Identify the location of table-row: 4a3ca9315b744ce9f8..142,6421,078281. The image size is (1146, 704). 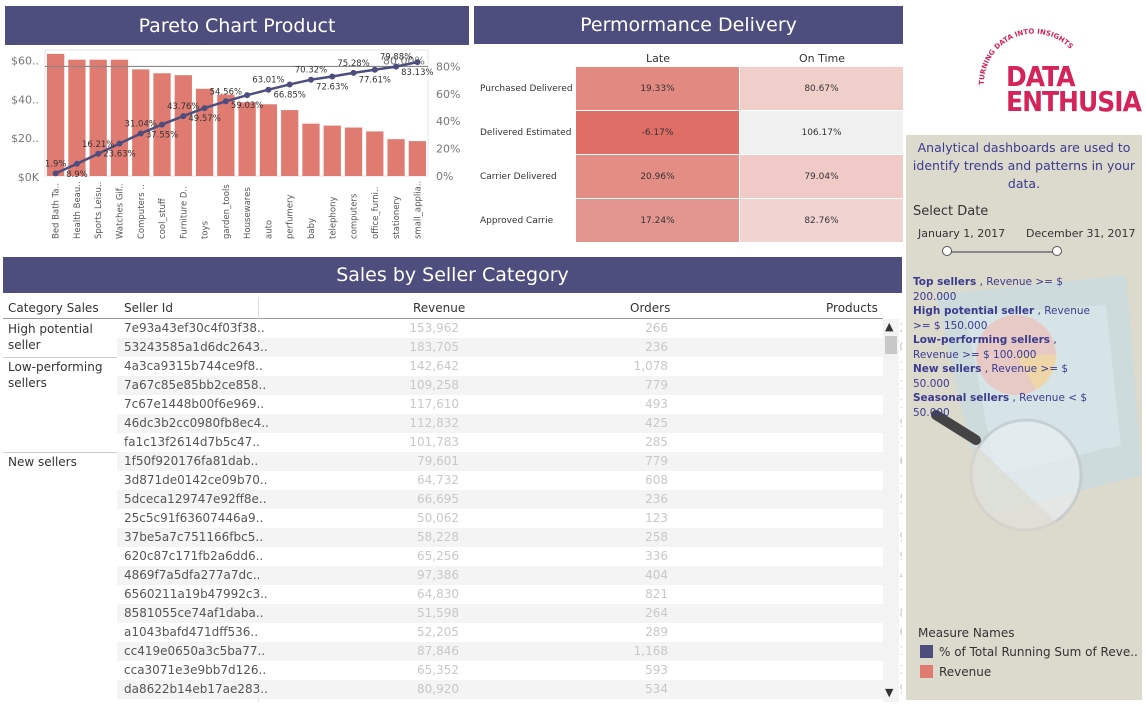
(509, 366).